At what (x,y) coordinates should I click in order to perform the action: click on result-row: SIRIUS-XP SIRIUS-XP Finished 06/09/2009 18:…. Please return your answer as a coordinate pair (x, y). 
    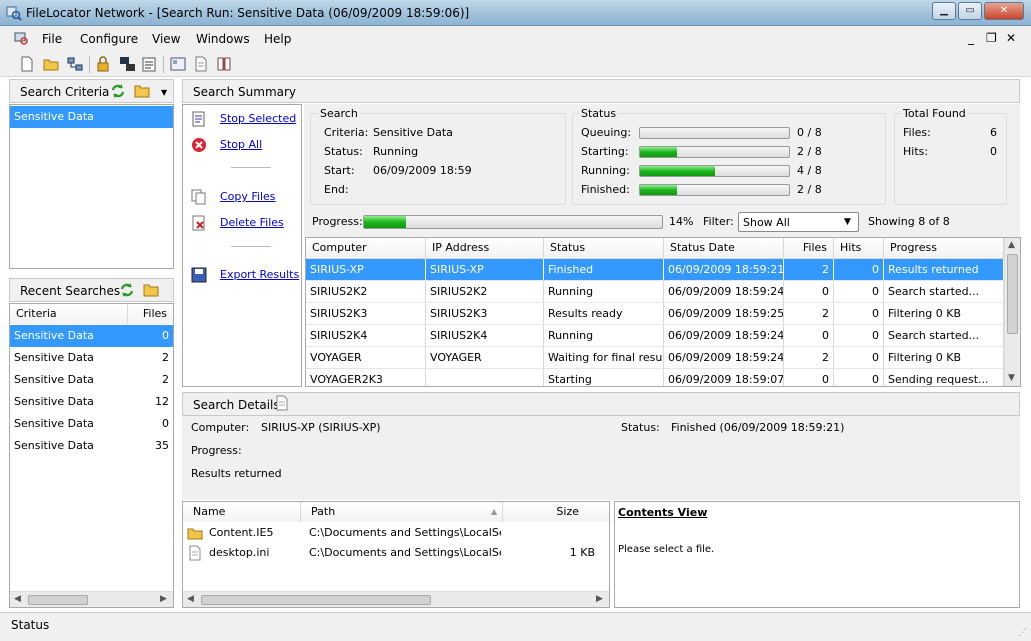
    Looking at the image, I should click on (655, 270).